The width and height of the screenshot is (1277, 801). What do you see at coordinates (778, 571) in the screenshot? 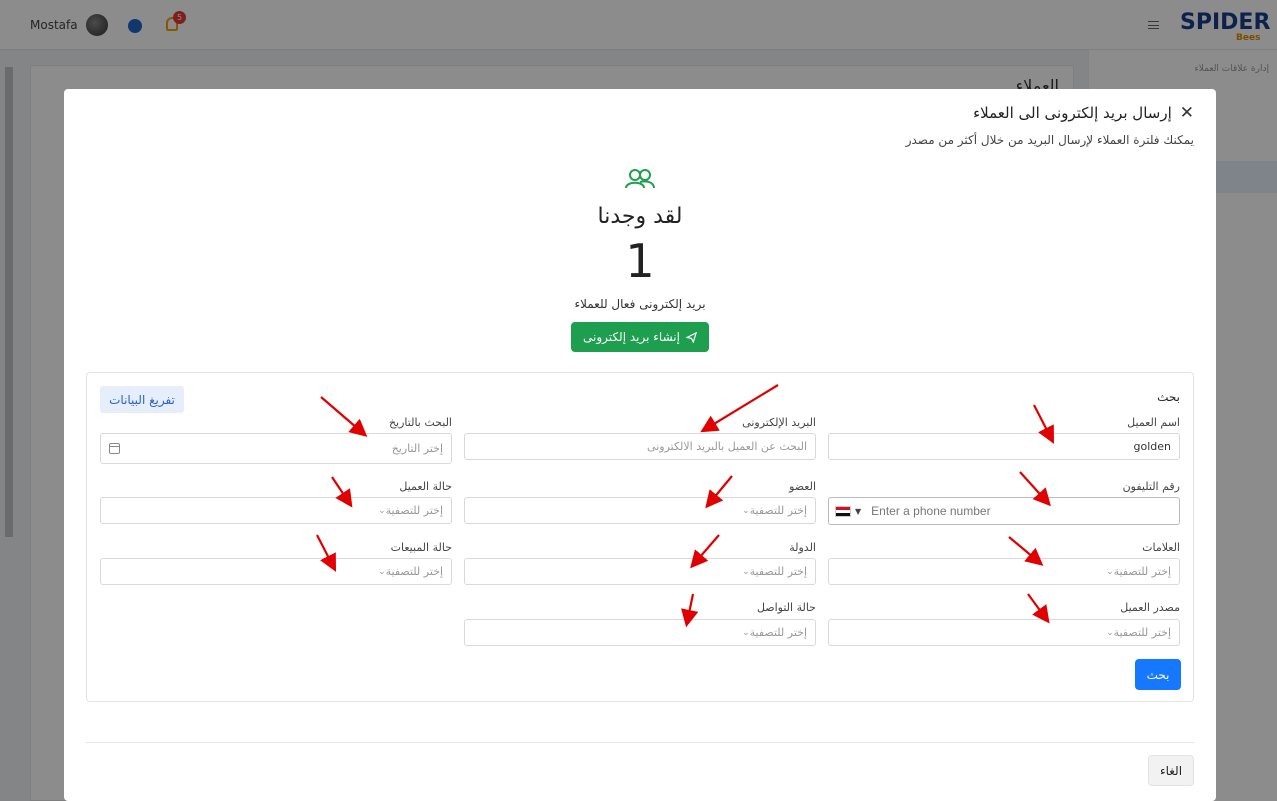
I see `country-placeholder: إختر للتصفية` at bounding box center [778, 571].